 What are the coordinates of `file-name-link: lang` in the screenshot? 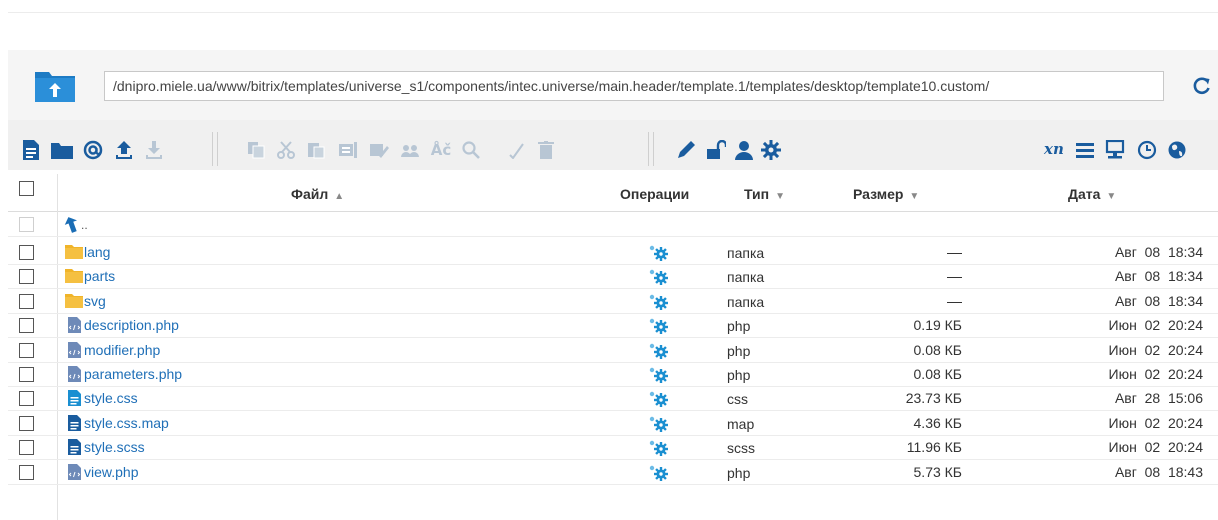 It's located at (97, 252).